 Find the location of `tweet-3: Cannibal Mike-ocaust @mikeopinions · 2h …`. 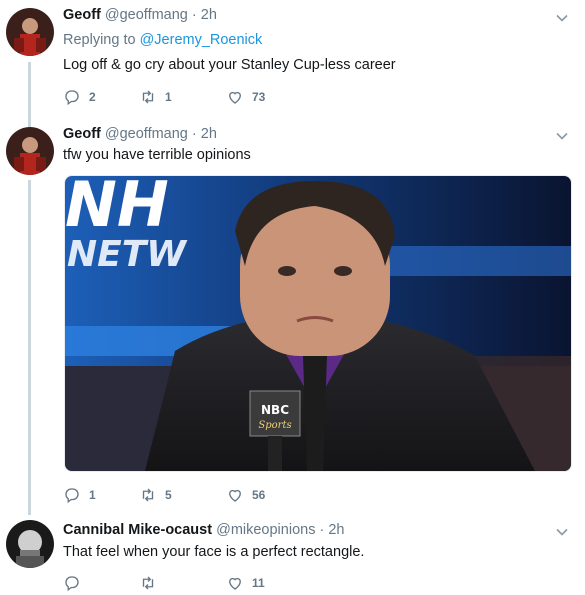

tweet-3: Cannibal Mike-ocaust @mikeopinions · 2h … is located at coordinates (292, 555).